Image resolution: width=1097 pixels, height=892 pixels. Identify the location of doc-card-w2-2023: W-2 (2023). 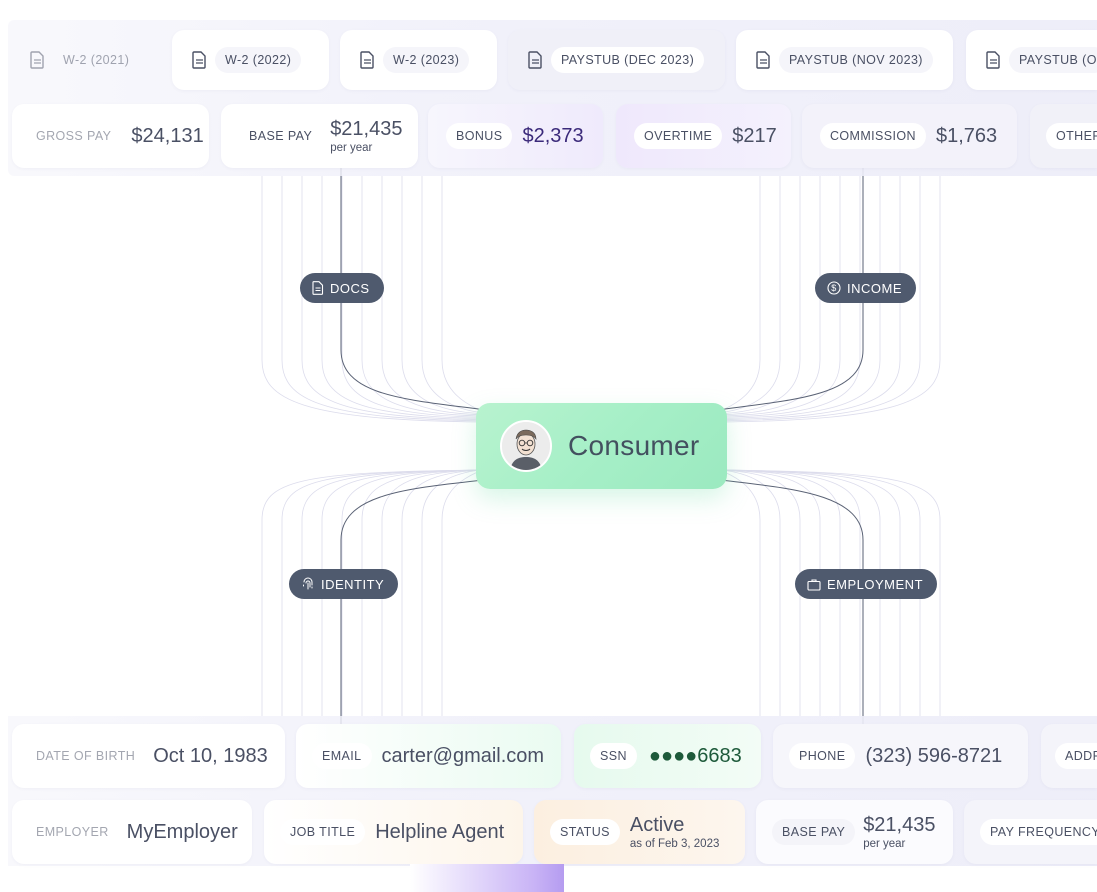
(418, 60).